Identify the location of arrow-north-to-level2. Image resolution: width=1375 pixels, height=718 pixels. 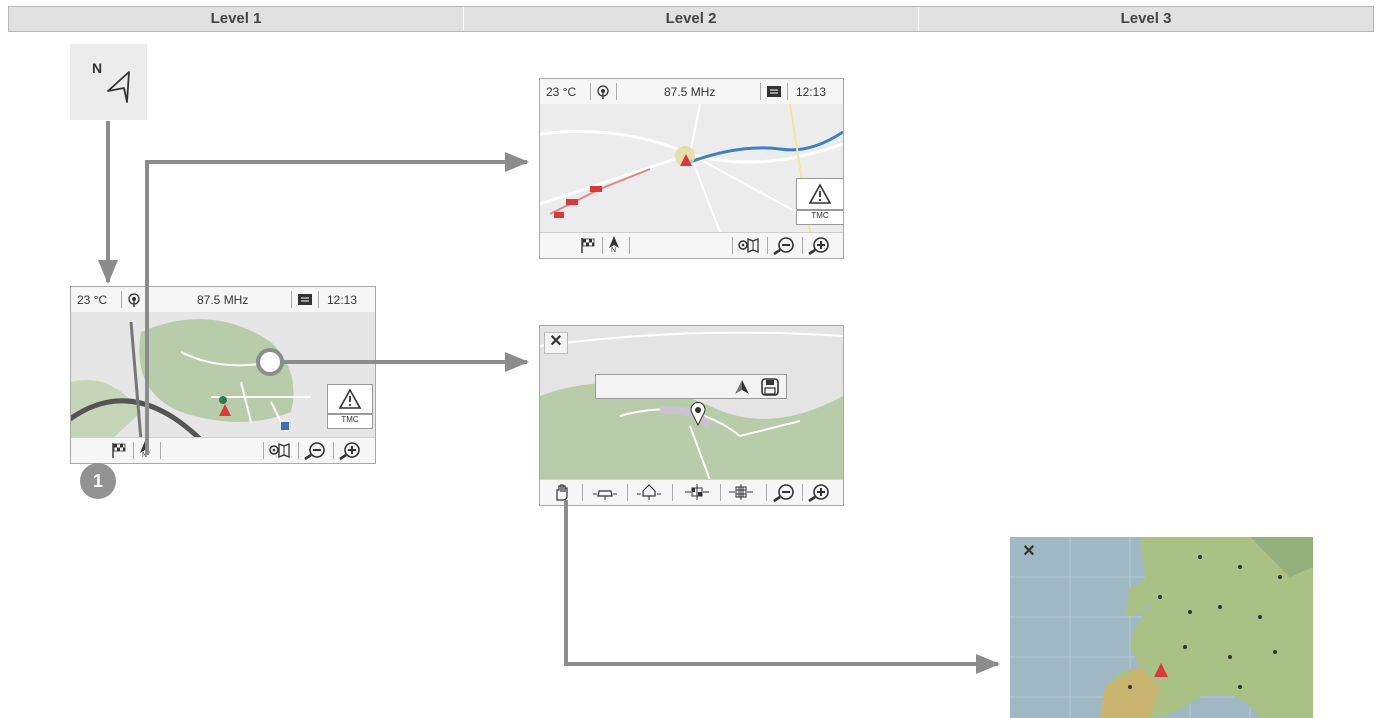
(337, 303).